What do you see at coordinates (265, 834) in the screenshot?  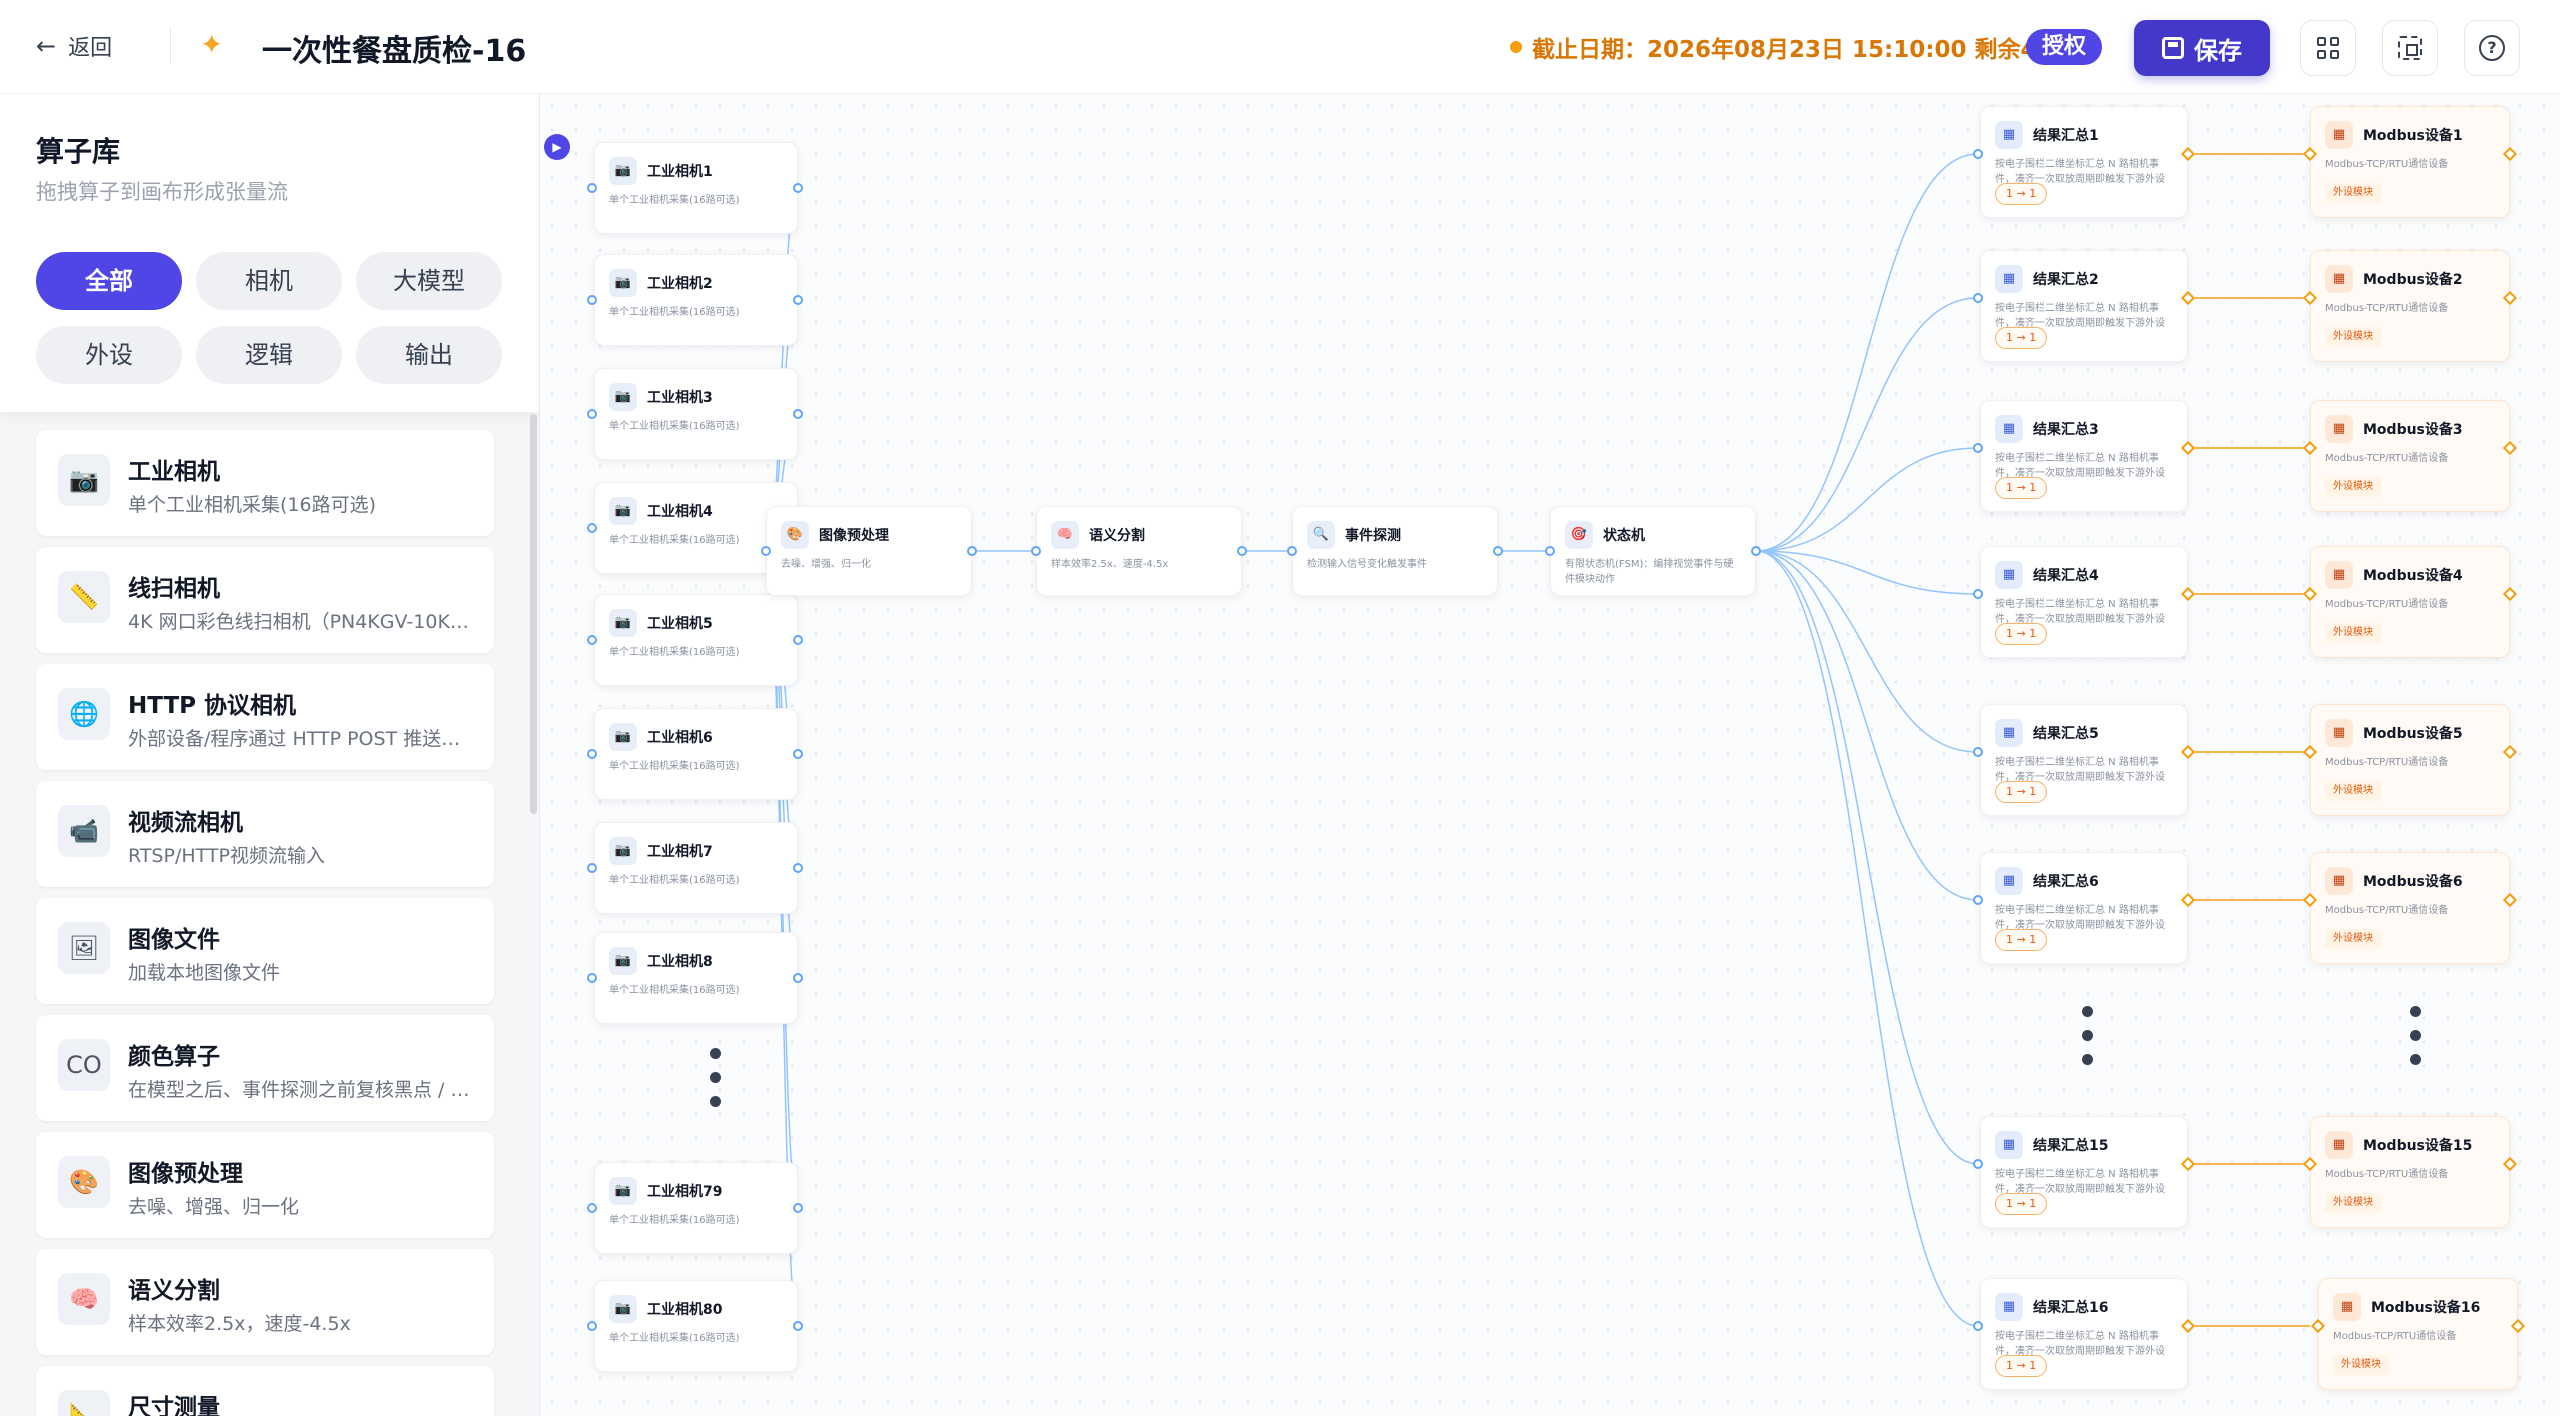 I see `operator-card: 📹 视频流相机 RTSP/HTTP视频流输入` at bounding box center [265, 834].